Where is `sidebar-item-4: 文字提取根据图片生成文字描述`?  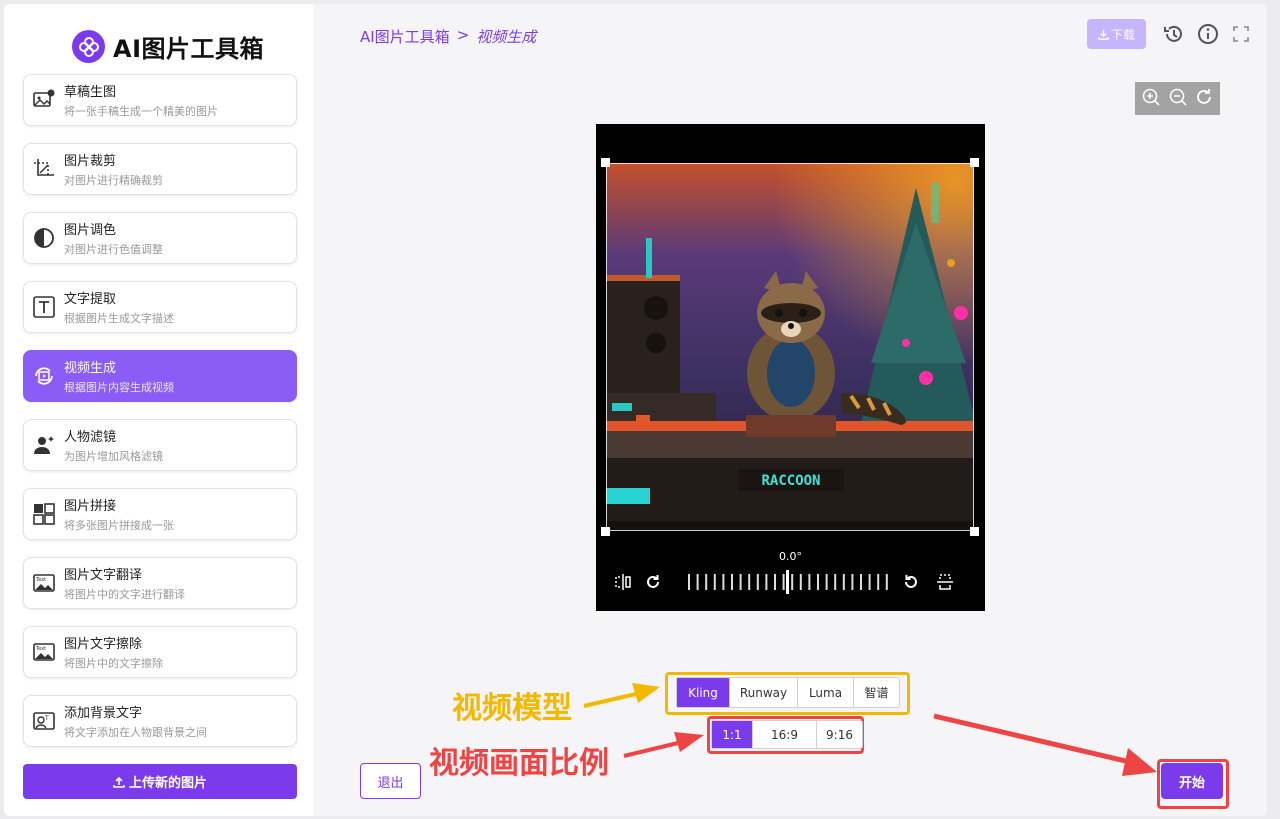 sidebar-item-4: 文字提取根据图片生成文字描述 is located at coordinates (160, 307).